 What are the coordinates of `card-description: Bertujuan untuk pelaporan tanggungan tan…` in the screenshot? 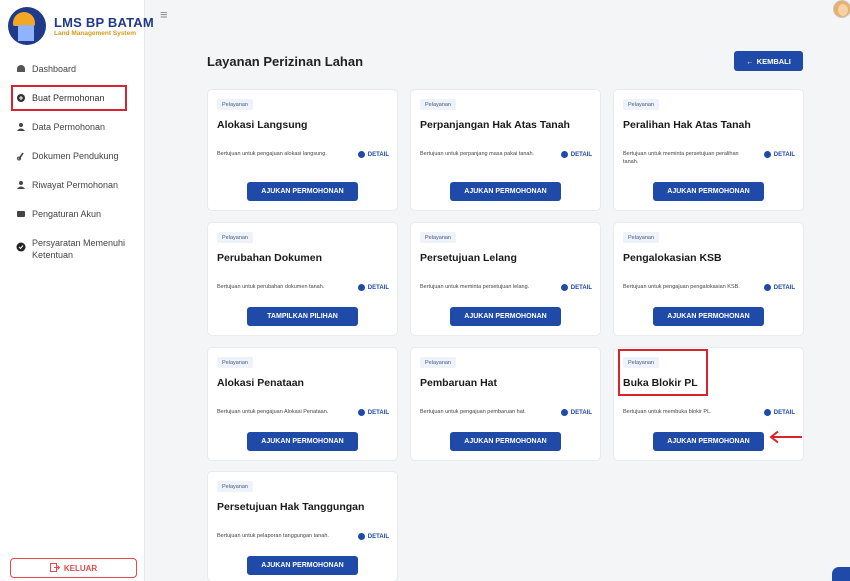 It's located at (273, 536).